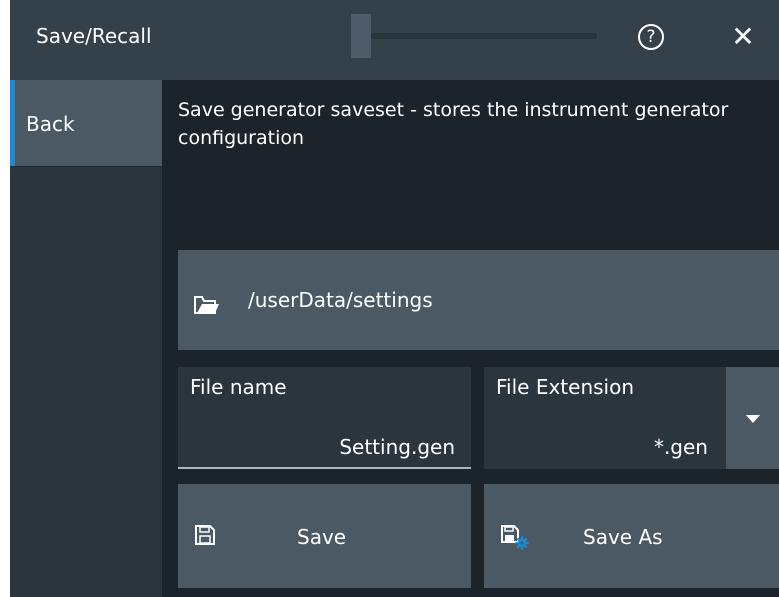  What do you see at coordinates (86, 166) in the screenshot?
I see `sidebar-divider` at bounding box center [86, 166].